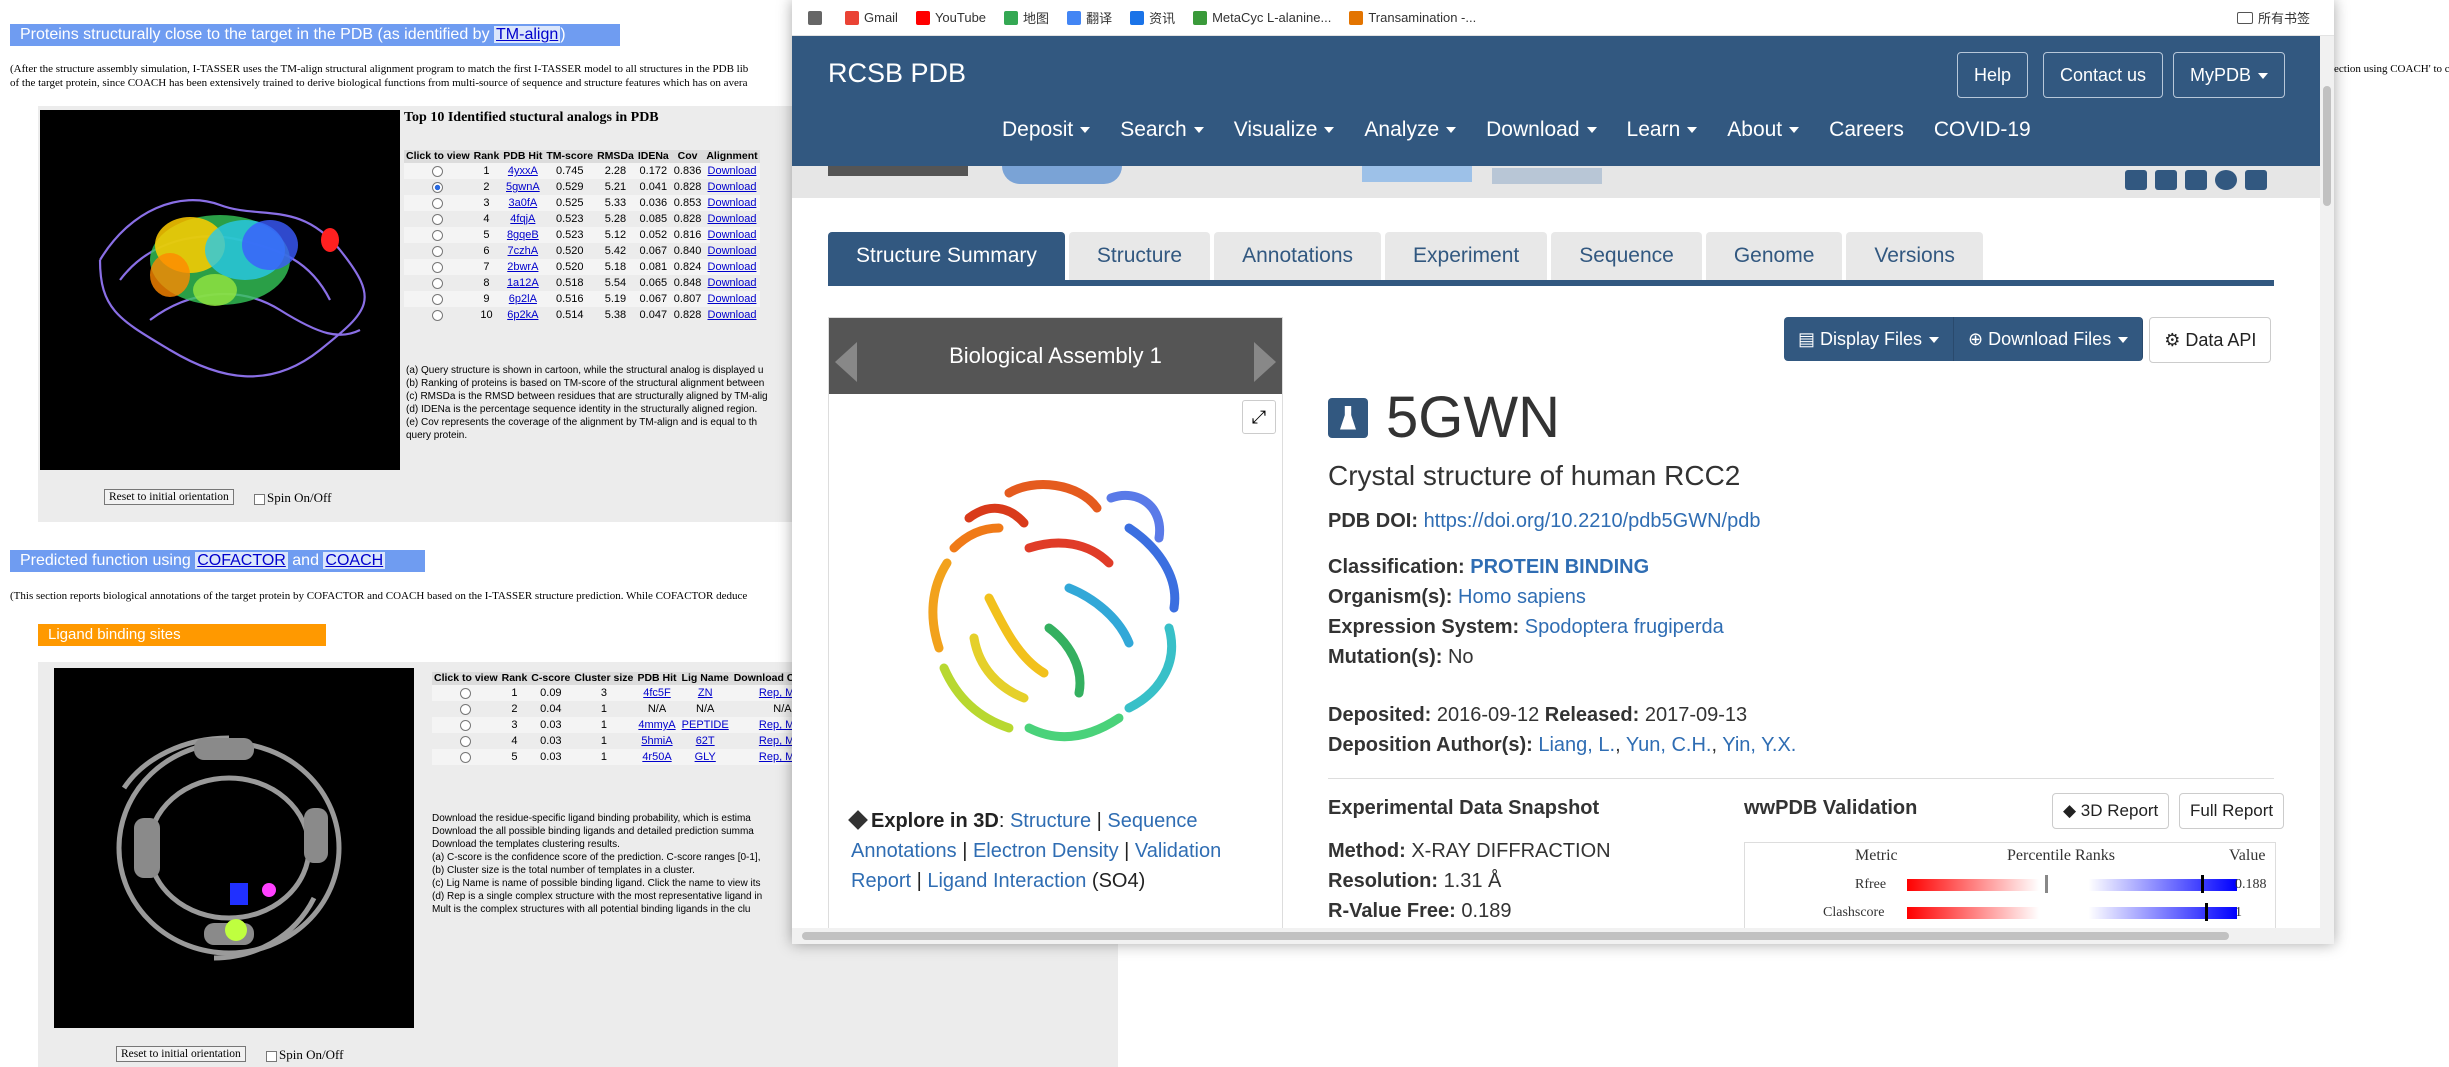  What do you see at coordinates (871, 17) in the screenshot?
I see `bookmark-gmail: Gmail` at bounding box center [871, 17].